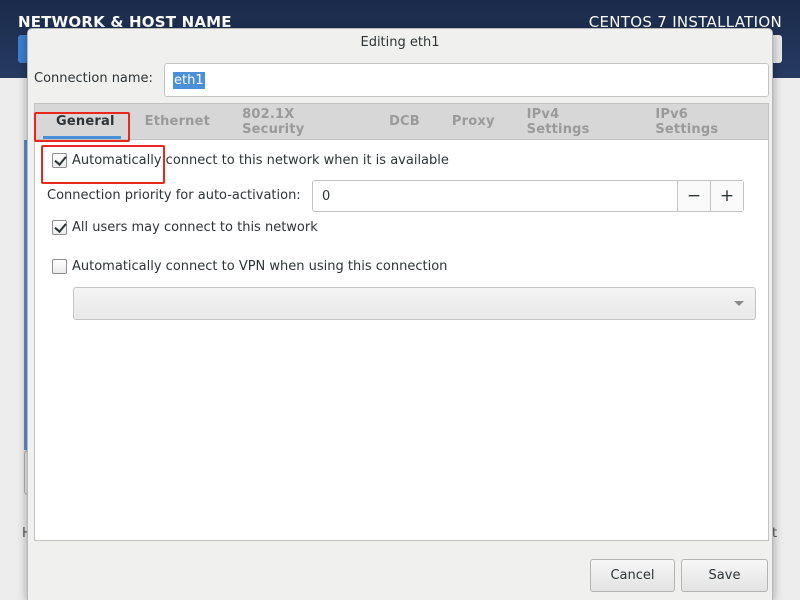 The width and height of the screenshot is (800, 600). I want to click on tab-8021x-security: 802.1X Security, so click(299, 121).